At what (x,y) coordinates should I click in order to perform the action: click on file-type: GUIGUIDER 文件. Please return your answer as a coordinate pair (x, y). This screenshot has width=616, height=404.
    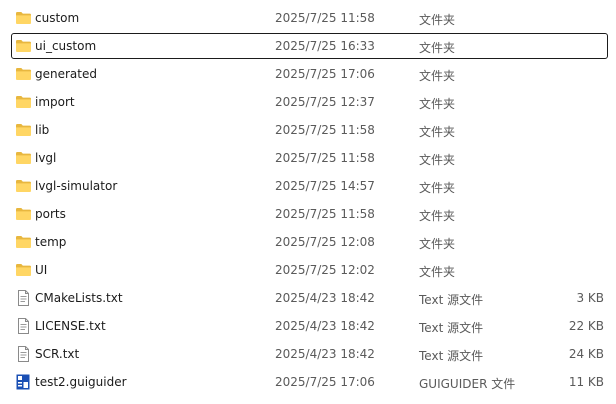
    Looking at the image, I should click on (467, 384).